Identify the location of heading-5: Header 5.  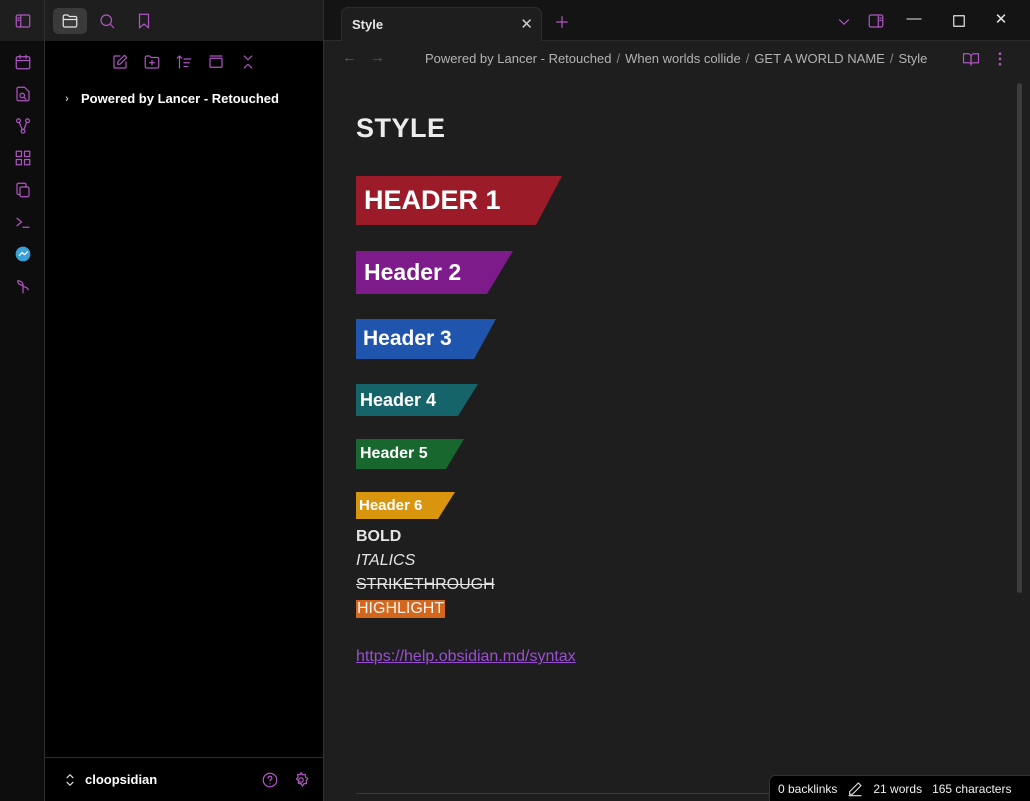
(410, 454).